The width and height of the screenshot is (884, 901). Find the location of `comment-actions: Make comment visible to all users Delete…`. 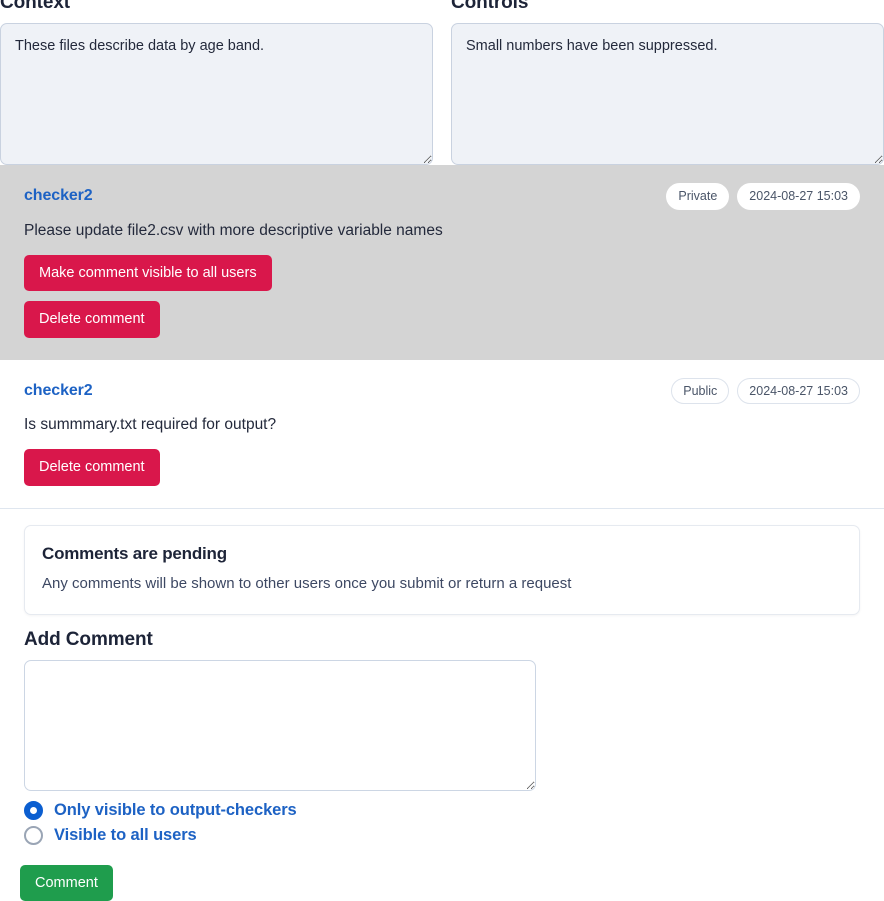

comment-actions: Make comment visible to all users Delete… is located at coordinates (442, 296).